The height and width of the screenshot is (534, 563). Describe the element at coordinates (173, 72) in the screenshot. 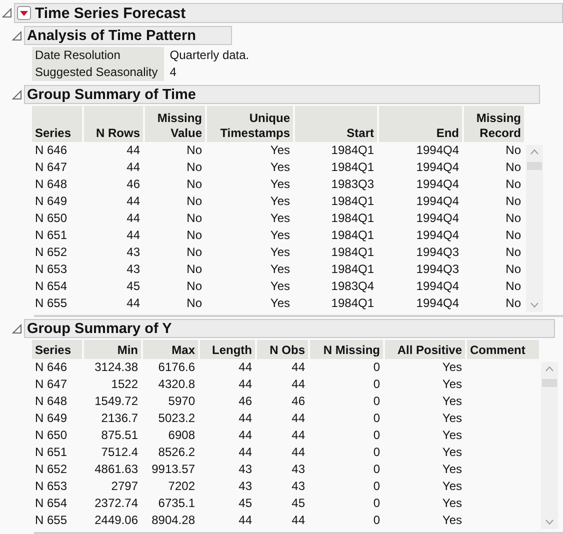

I see `property-value: 4` at that location.